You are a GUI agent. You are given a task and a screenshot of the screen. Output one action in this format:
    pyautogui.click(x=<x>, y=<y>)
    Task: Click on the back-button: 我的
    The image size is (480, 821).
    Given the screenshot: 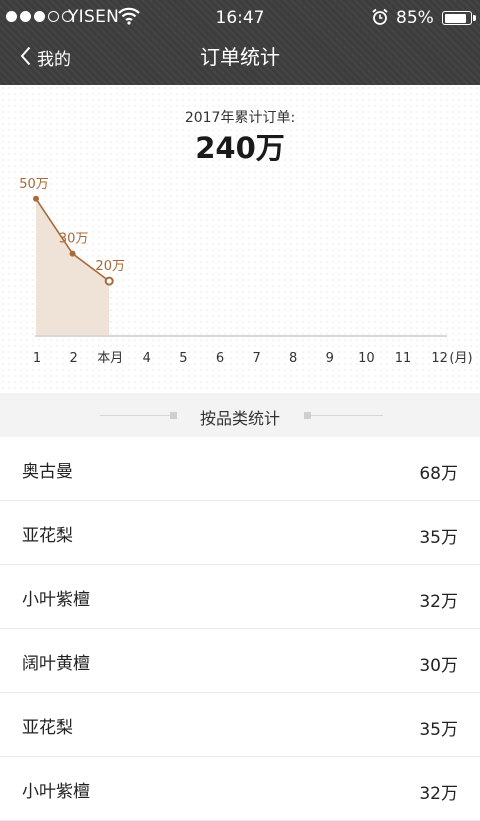 What is the action you would take?
    pyautogui.click(x=45, y=57)
    